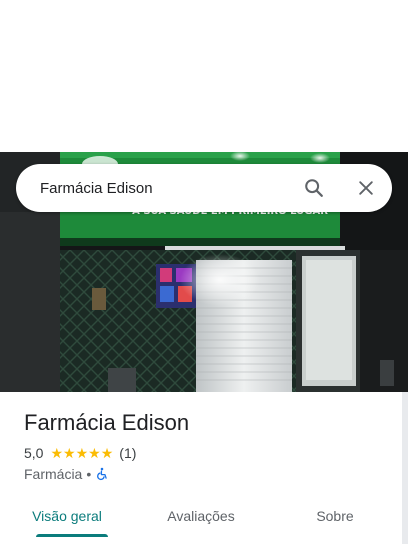  Describe the element at coordinates (34, 453) in the screenshot. I see `rating-value: 5,0` at that location.